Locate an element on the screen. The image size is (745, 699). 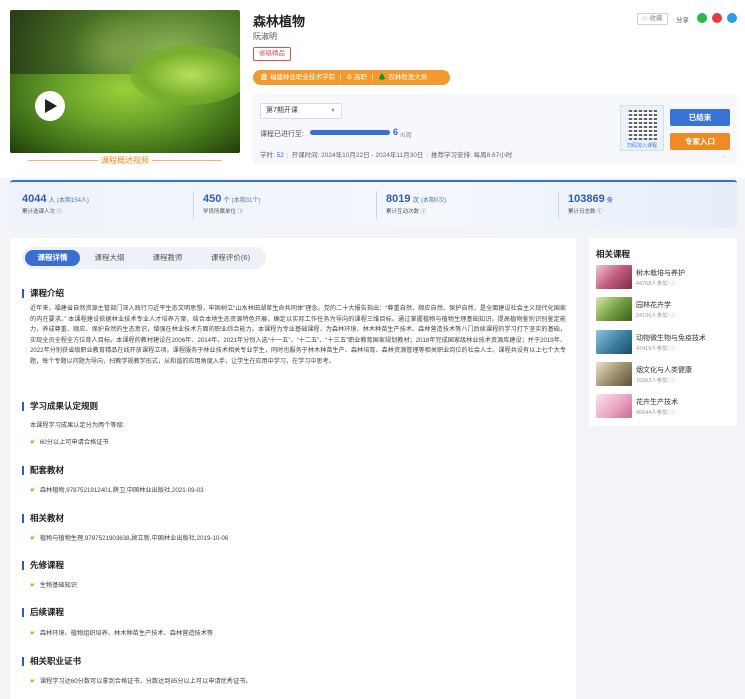
tab-reviews: 课程评价(6) is located at coordinates (230, 258).